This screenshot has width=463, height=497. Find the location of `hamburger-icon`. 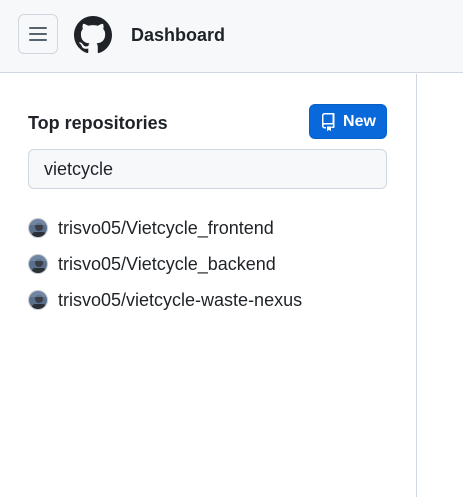

hamburger-icon is located at coordinates (38, 34).